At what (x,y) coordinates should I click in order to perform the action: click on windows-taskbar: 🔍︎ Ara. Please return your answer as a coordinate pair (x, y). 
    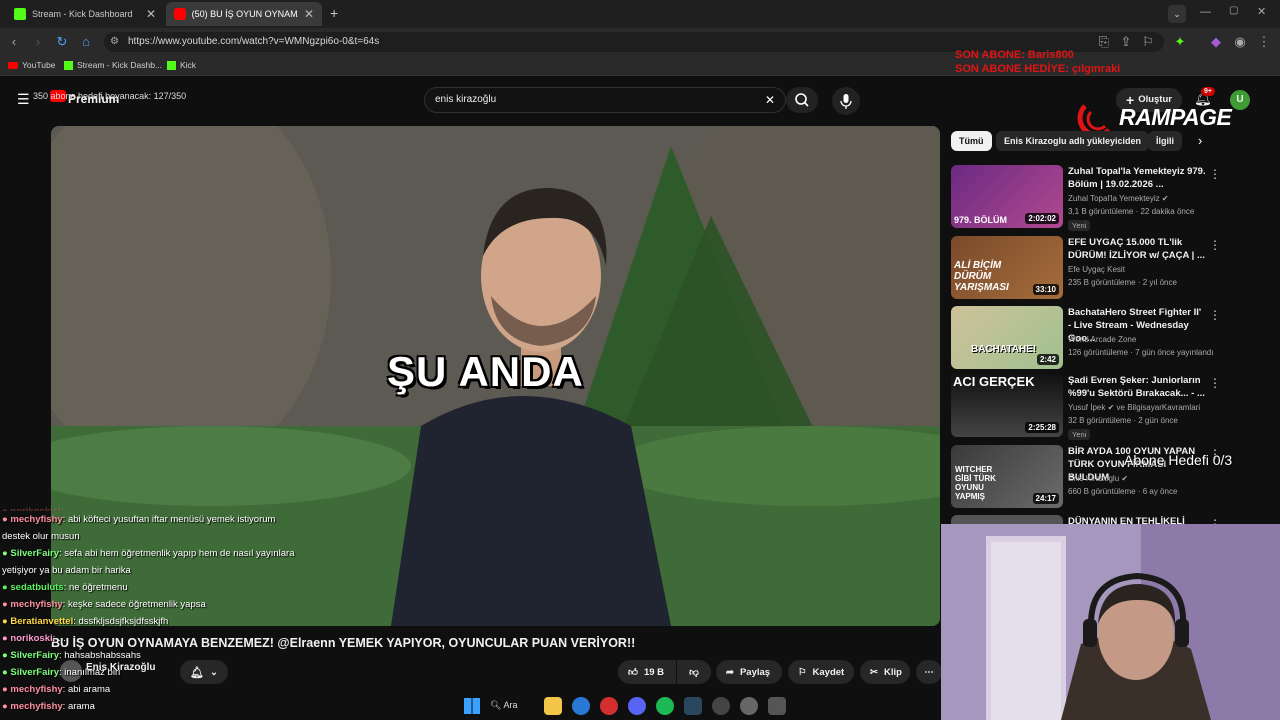
    Looking at the image, I should click on (641, 705).